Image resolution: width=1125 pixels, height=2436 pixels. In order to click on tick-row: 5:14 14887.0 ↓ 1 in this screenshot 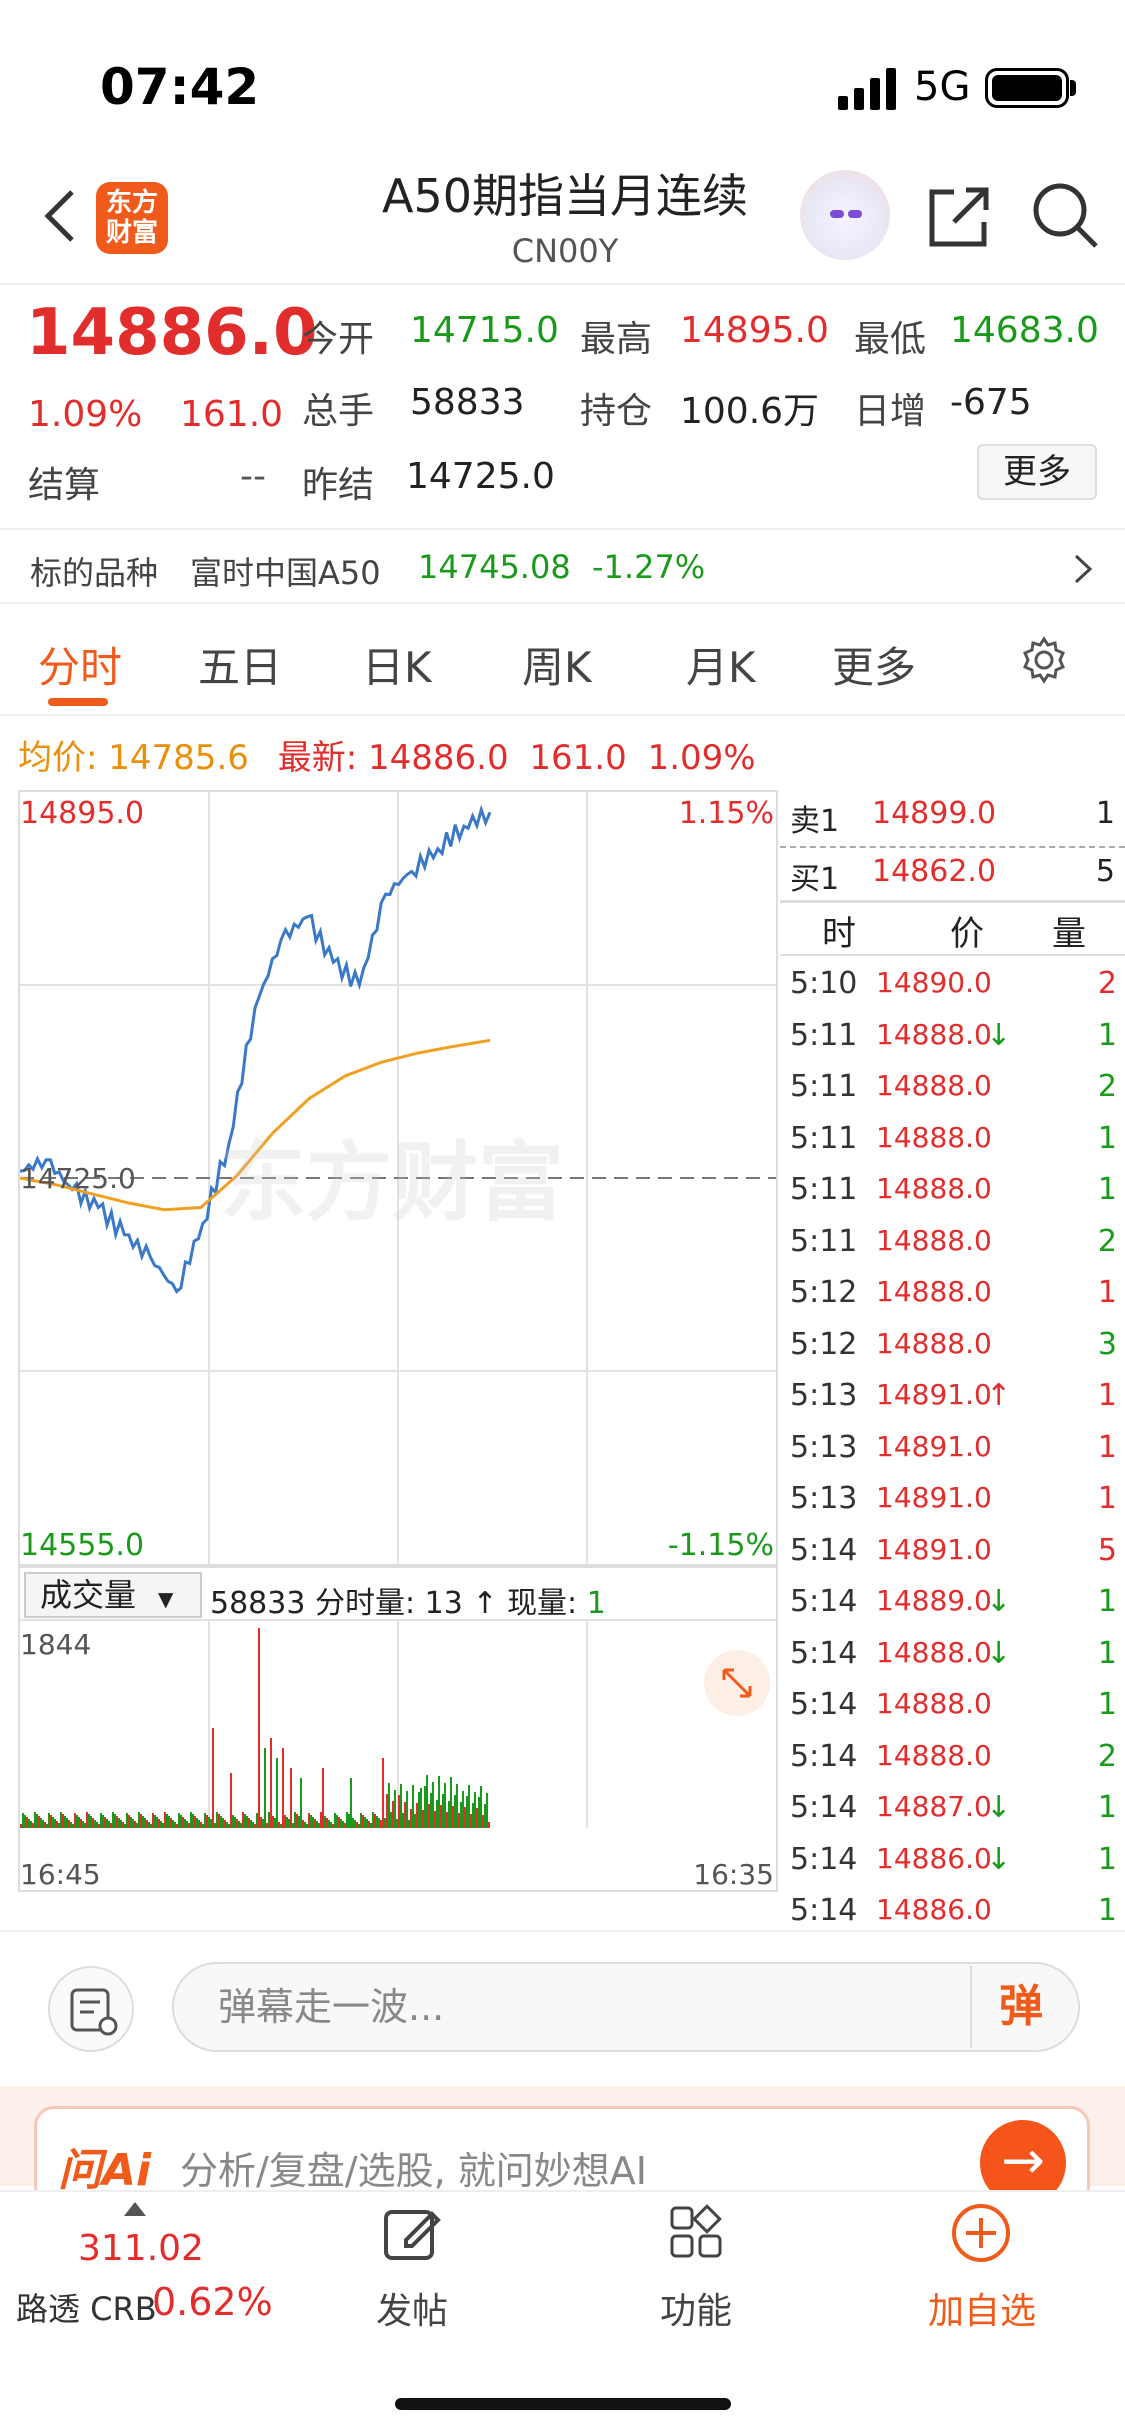, I will do `click(952, 1812)`.